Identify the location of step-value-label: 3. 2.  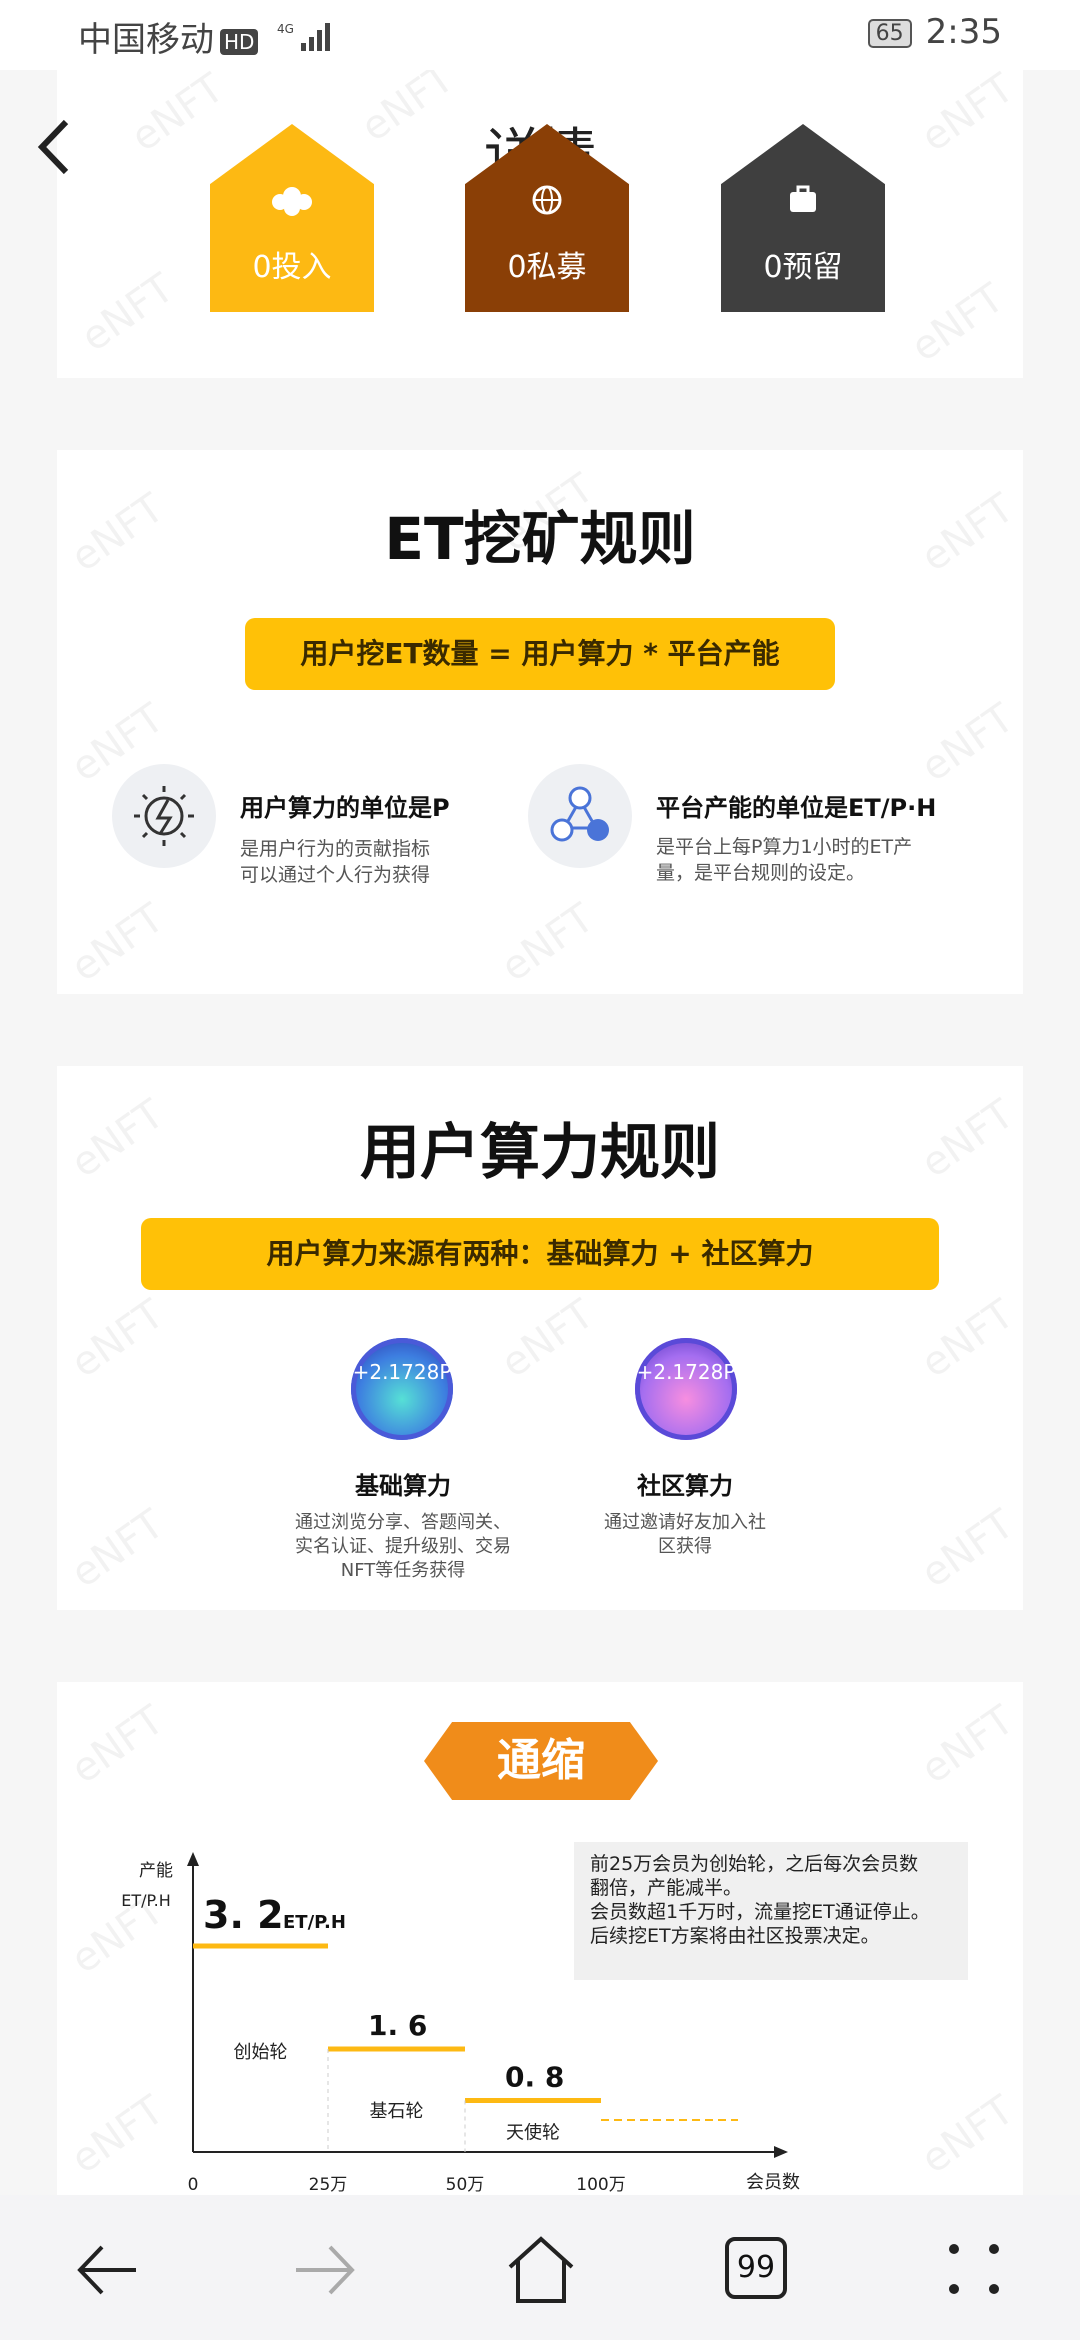
(243, 1915).